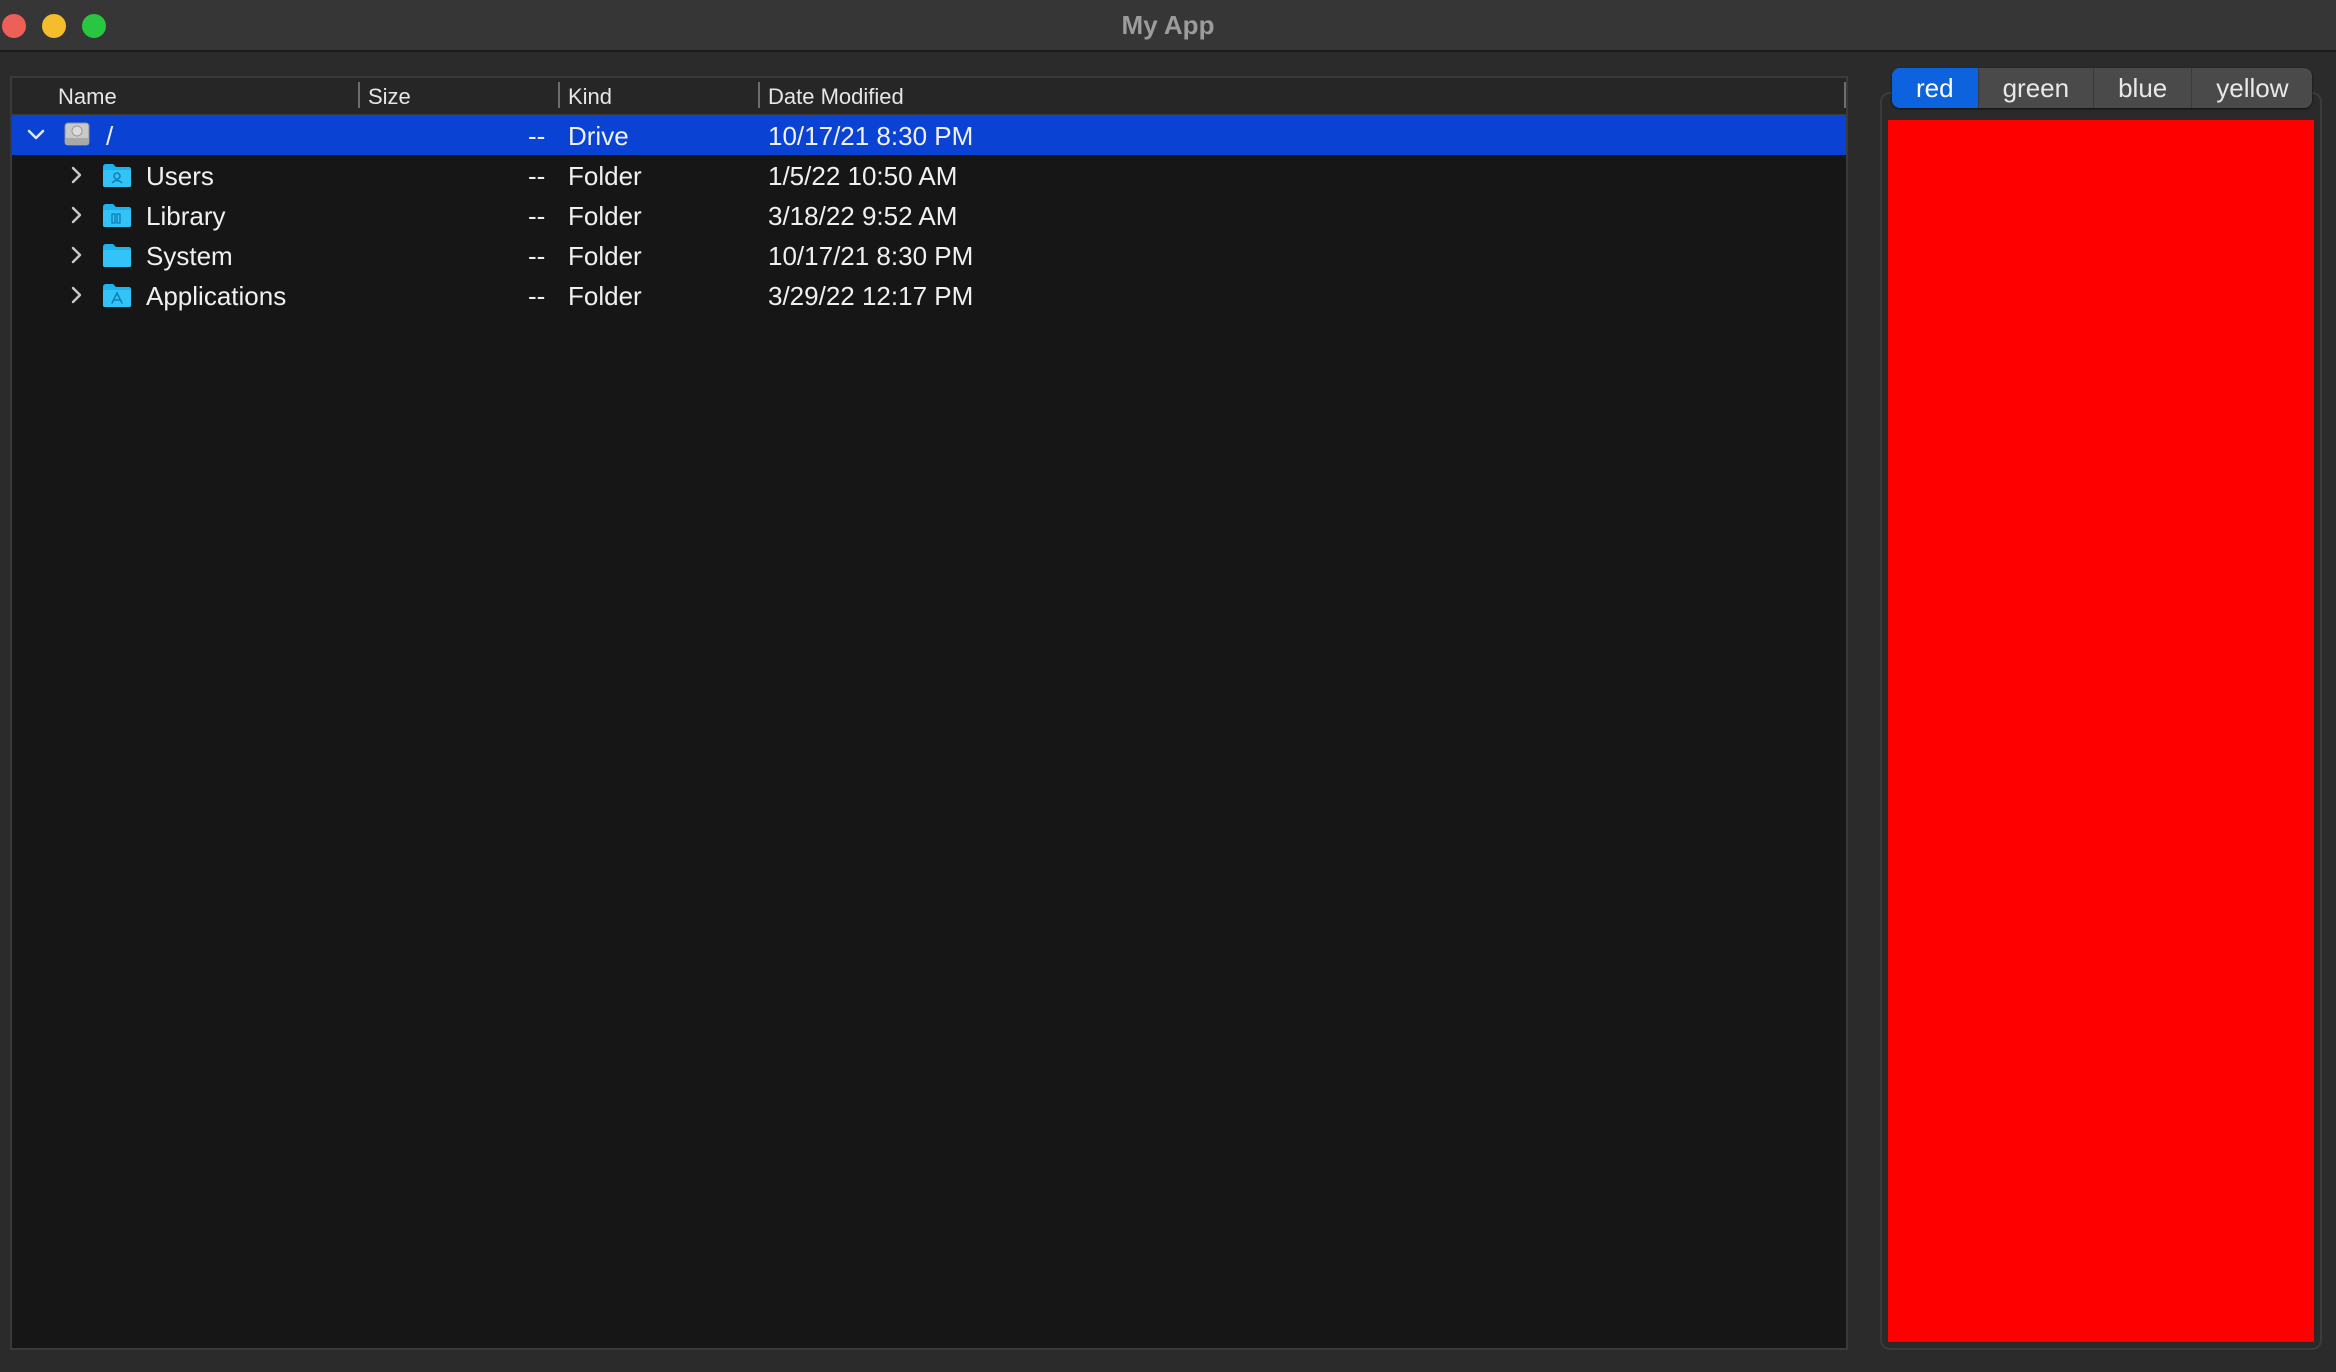 Image resolution: width=2336 pixels, height=1372 pixels. What do you see at coordinates (598, 136) in the screenshot?
I see `row-kind: Drive` at bounding box center [598, 136].